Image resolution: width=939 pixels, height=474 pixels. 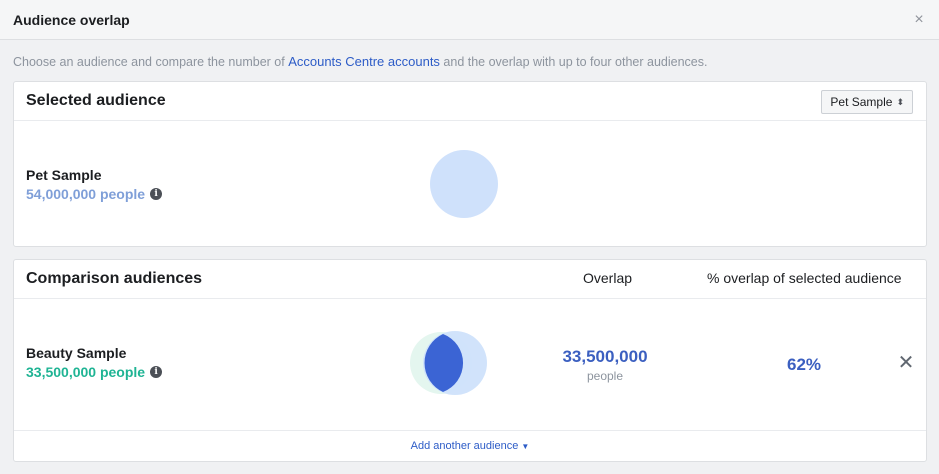 What do you see at coordinates (906, 363) in the screenshot?
I see `remove-icon: ✕` at bounding box center [906, 363].